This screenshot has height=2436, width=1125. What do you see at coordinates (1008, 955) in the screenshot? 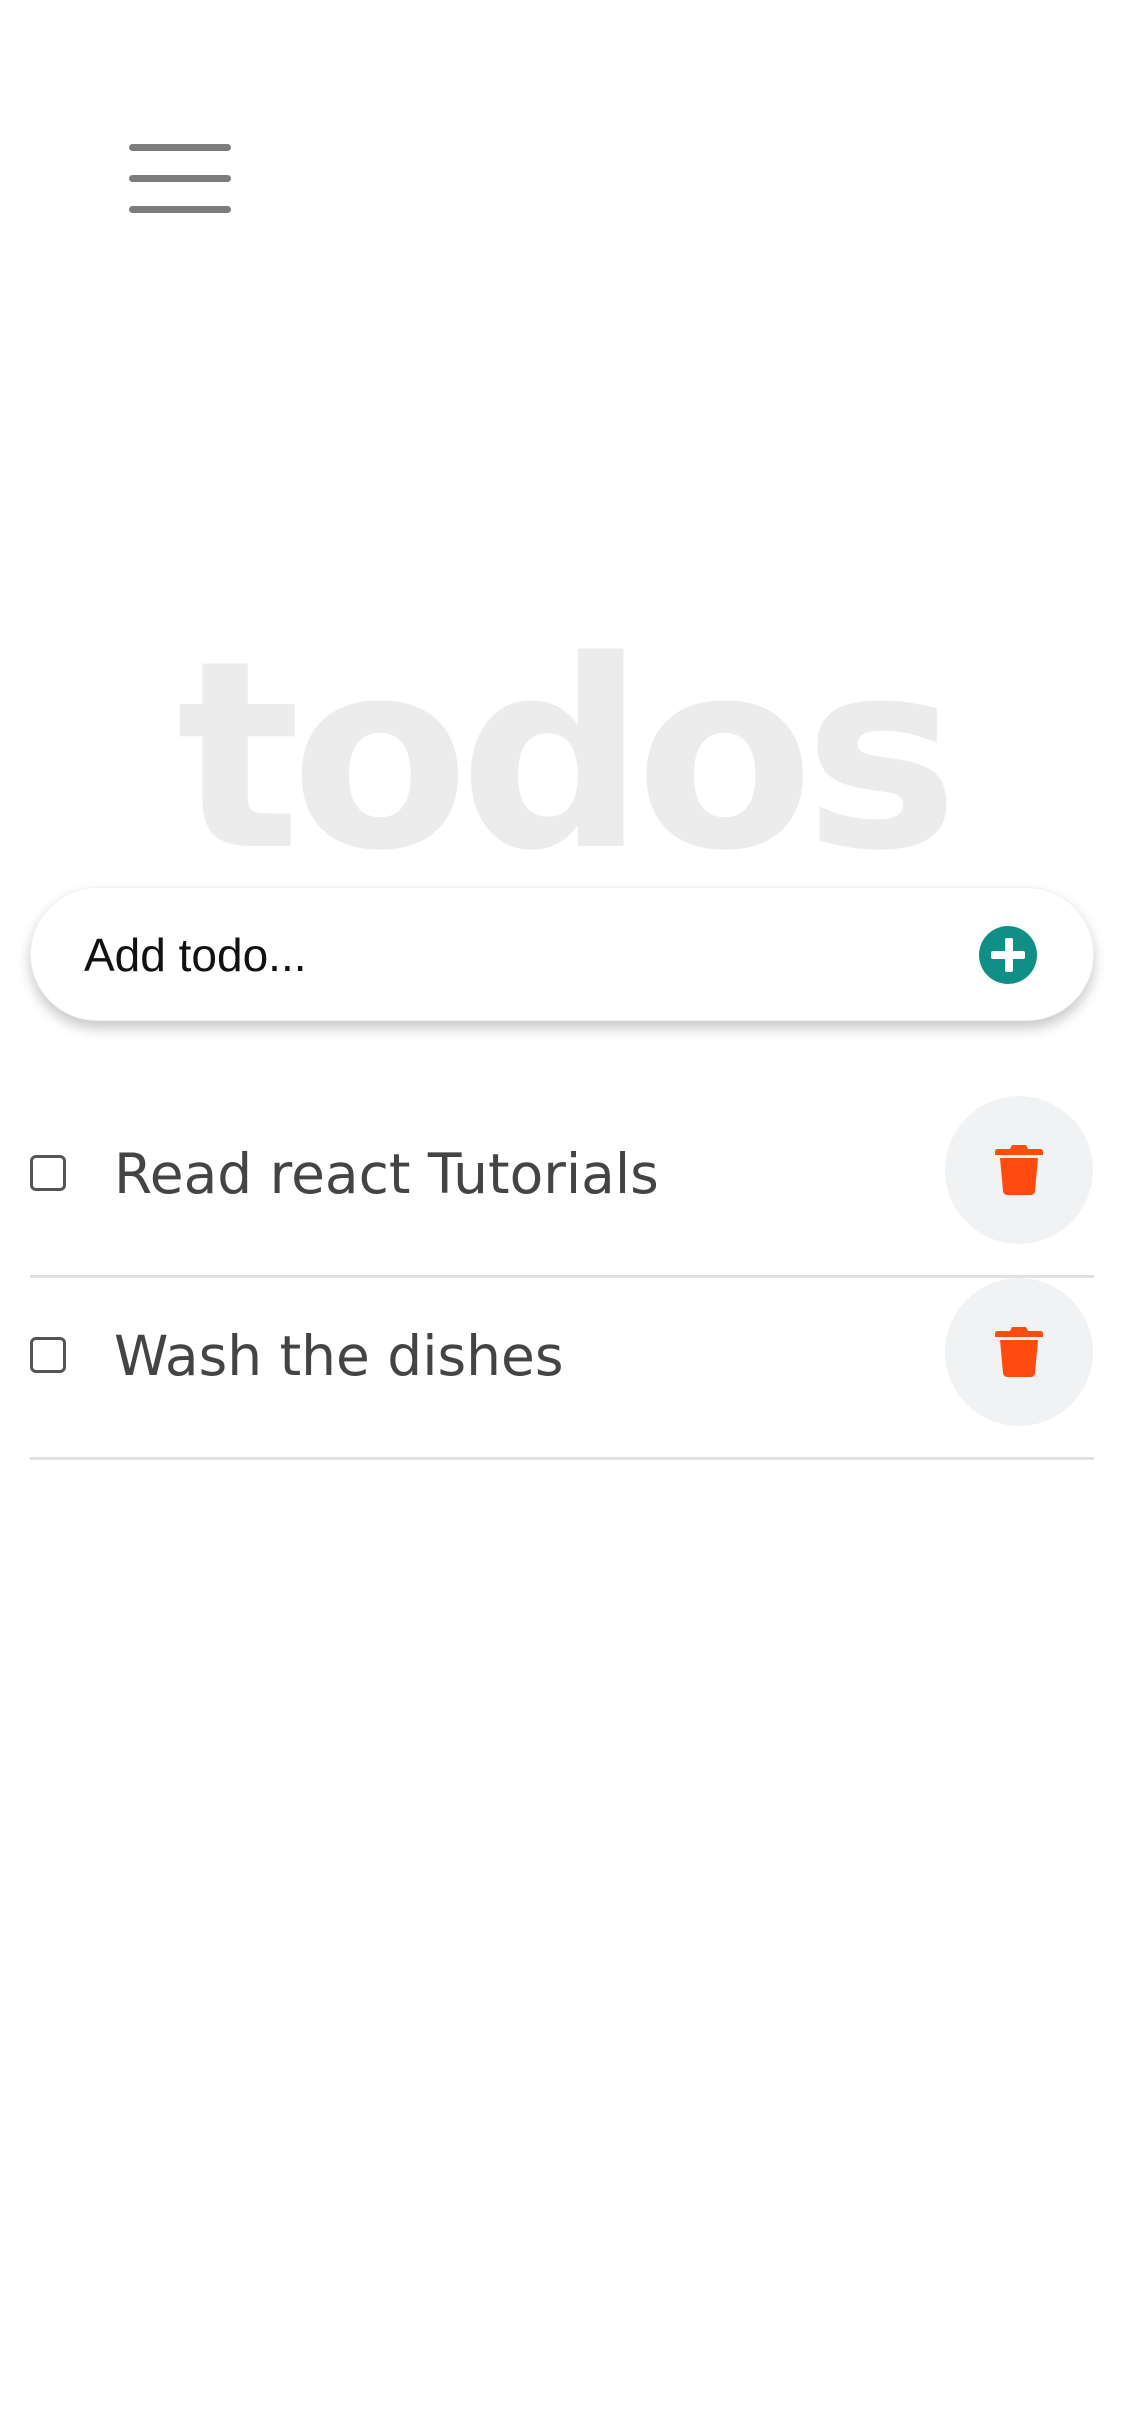
I see `plus-circle-icon` at bounding box center [1008, 955].